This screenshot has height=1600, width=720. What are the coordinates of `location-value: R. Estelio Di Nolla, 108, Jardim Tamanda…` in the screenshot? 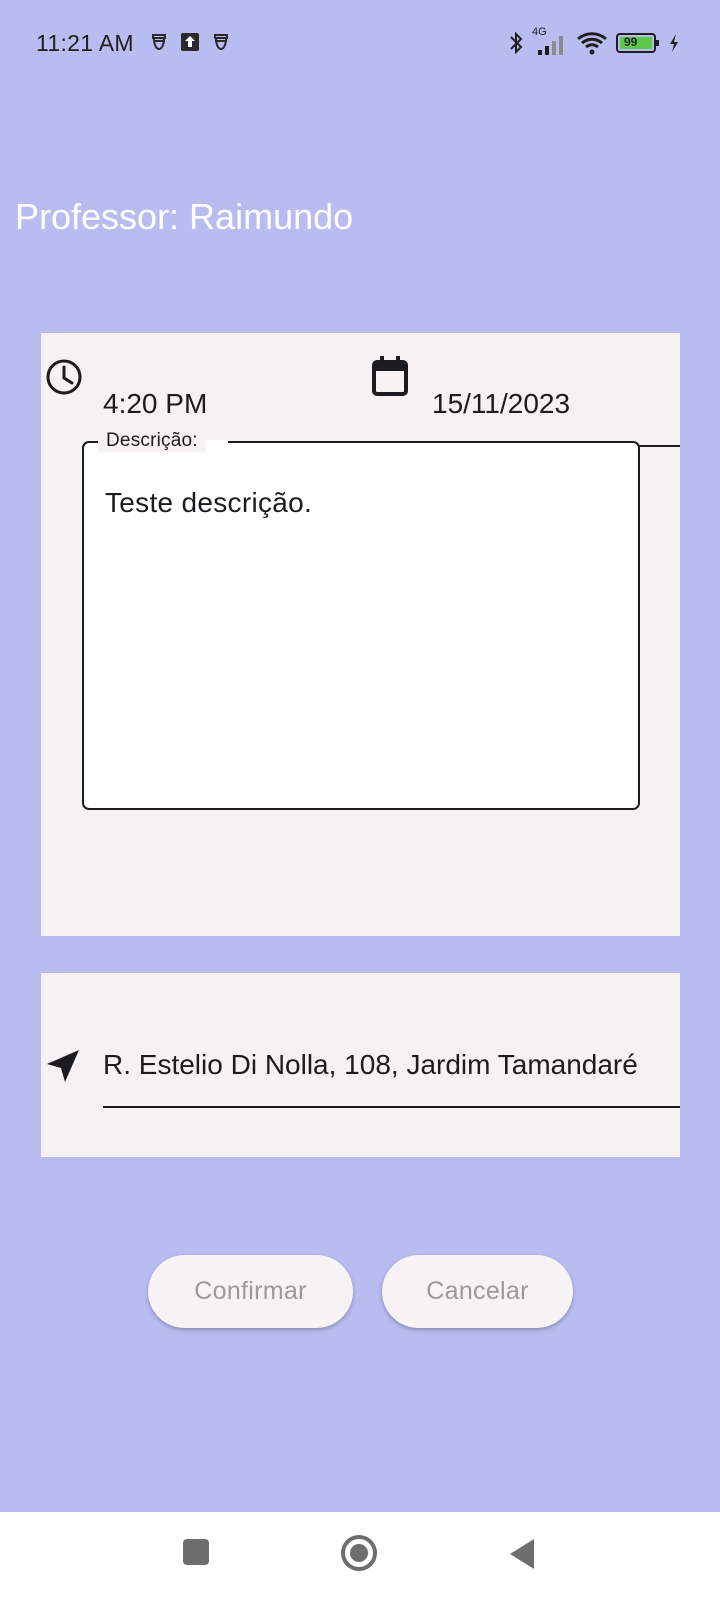 It's located at (370, 1064).